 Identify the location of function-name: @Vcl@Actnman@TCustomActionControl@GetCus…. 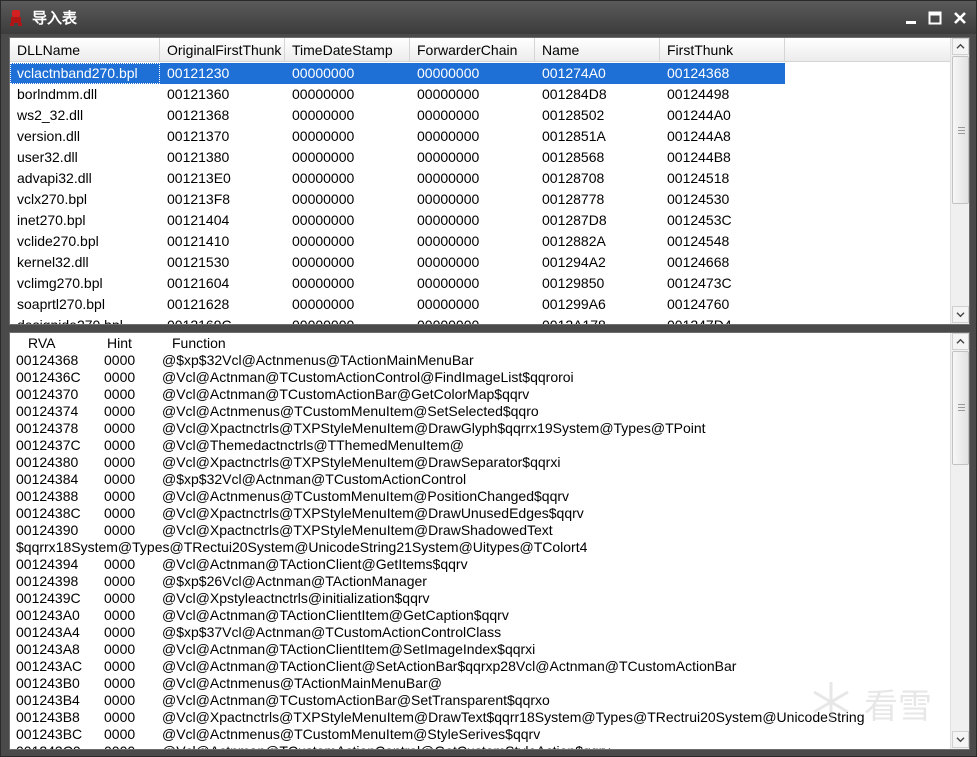
(386, 746).